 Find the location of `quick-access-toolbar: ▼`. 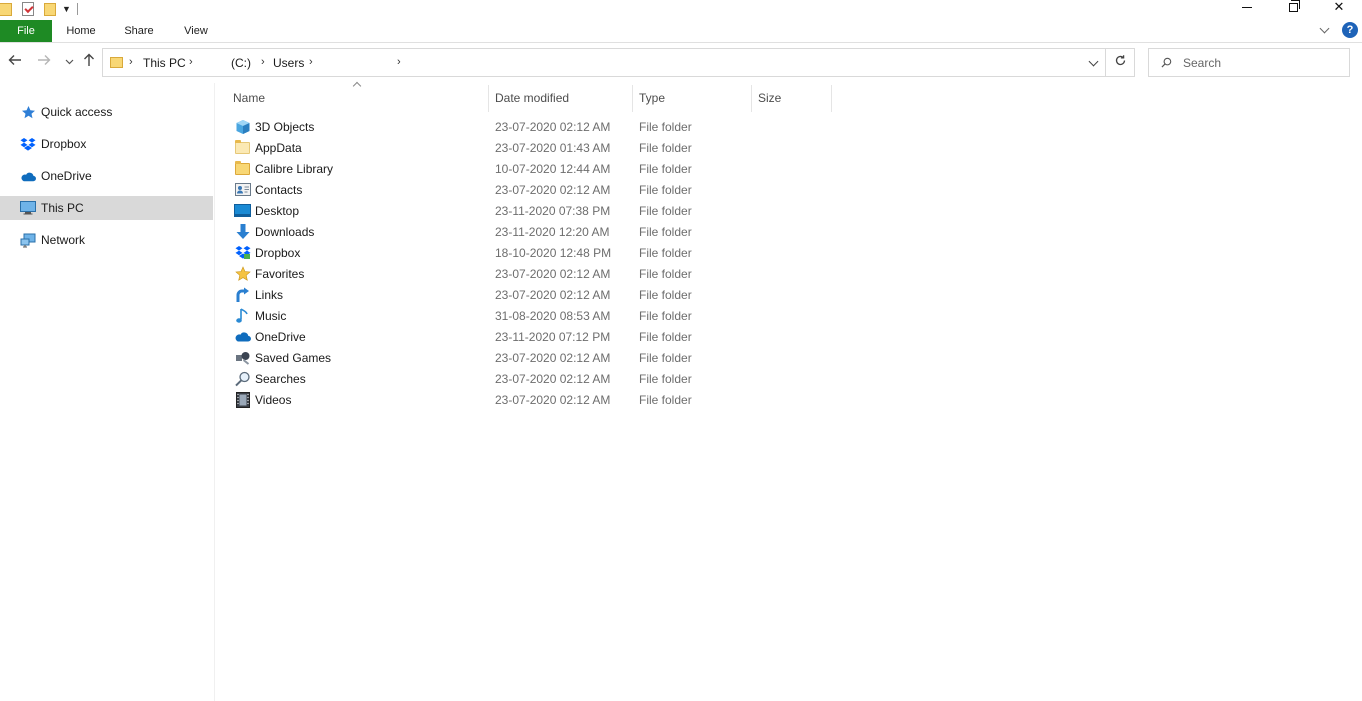

quick-access-toolbar: ▼ is located at coordinates (39, 9).